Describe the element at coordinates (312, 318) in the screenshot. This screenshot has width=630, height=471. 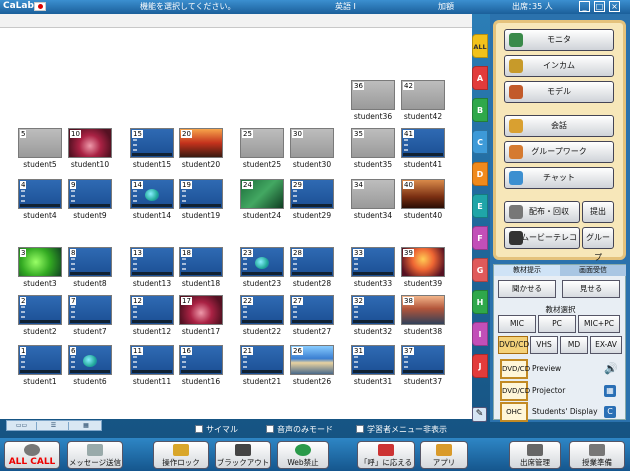
I see `student-tile: 27 student27` at that location.